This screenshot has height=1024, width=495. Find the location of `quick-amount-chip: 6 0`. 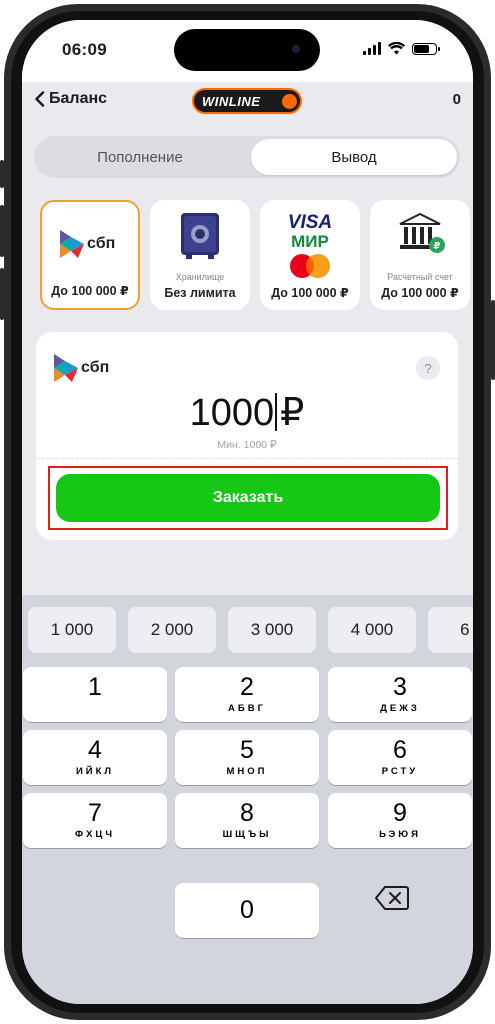

quick-amount-chip: 6 0 is located at coordinates (450, 630).